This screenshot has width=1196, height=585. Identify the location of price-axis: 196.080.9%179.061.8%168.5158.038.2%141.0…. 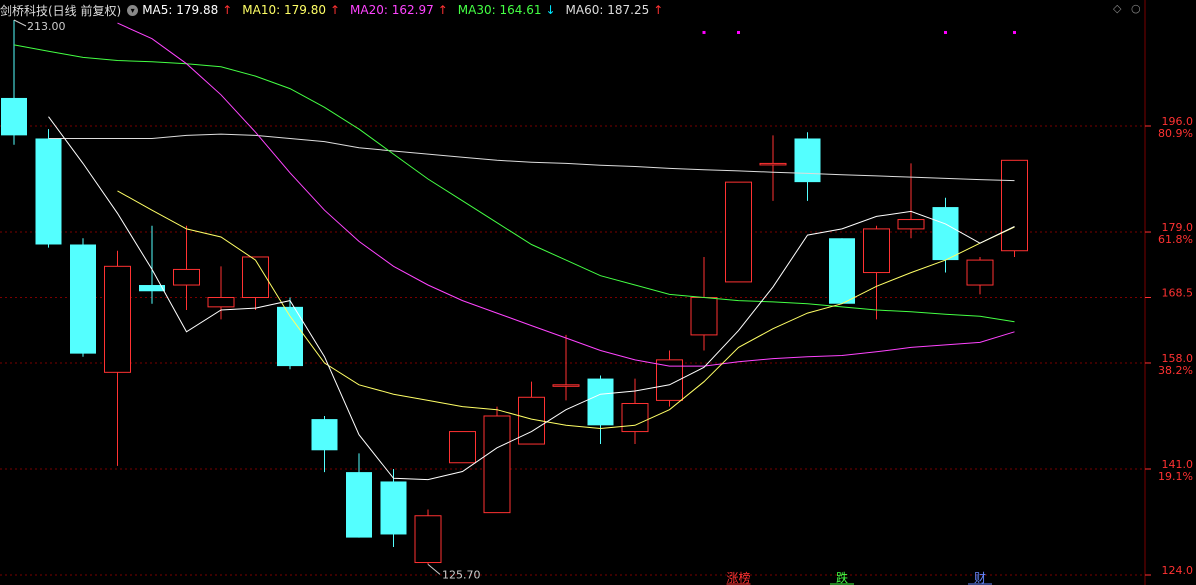
(1169, 292).